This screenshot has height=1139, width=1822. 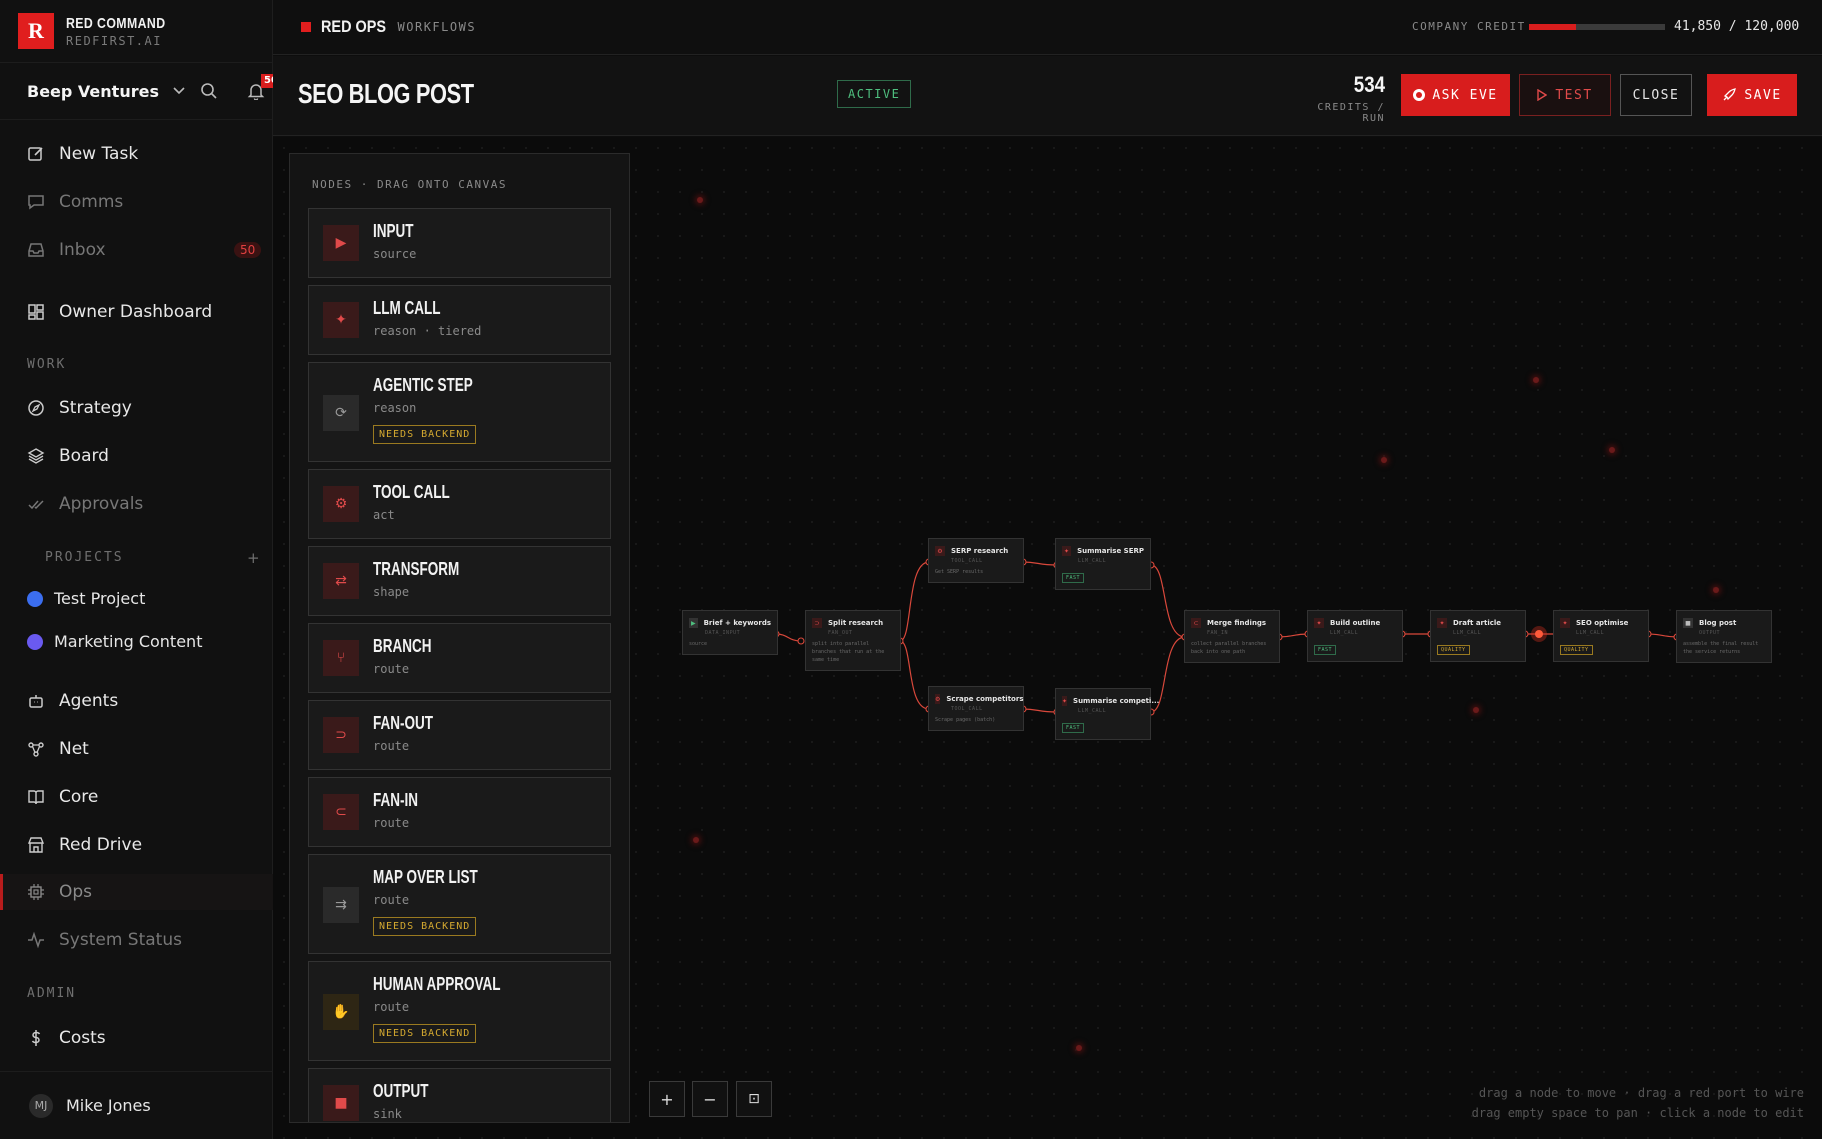 I want to click on nav-label: Approvals, so click(x=101, y=504).